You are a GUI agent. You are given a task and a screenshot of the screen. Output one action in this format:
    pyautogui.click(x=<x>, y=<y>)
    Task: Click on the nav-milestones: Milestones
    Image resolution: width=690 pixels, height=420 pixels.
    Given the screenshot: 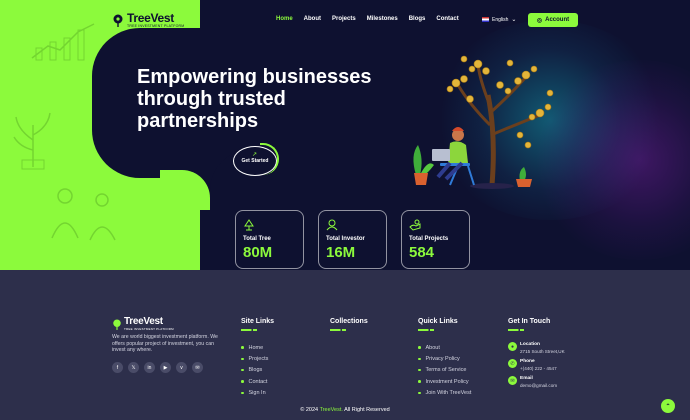 What is the action you would take?
    pyautogui.click(x=382, y=19)
    